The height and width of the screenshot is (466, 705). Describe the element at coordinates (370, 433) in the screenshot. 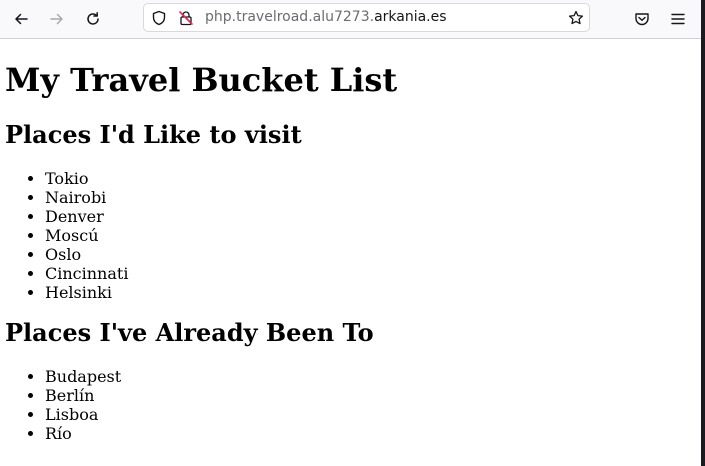

I see `list-item: Río` at that location.